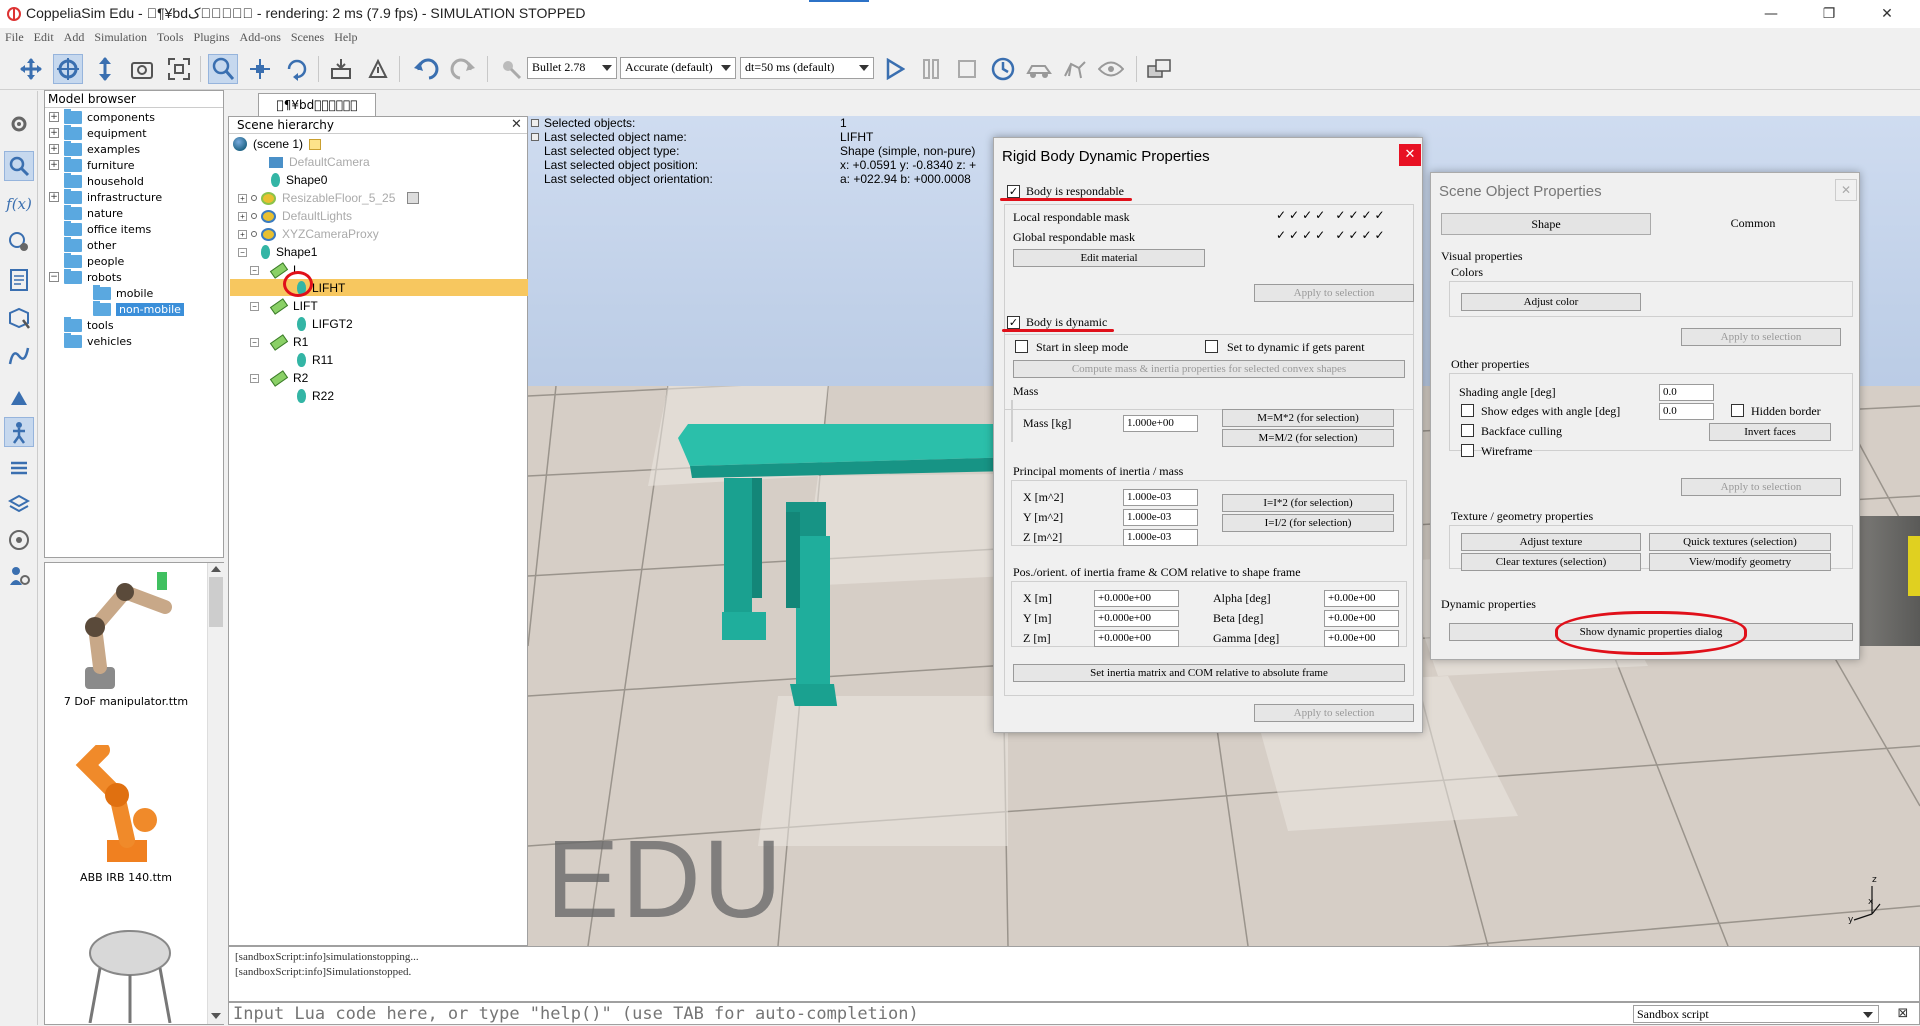 This screenshot has width=1920, height=1026. I want to click on inertia-y-field: 1.000e-03, so click(1160, 517).